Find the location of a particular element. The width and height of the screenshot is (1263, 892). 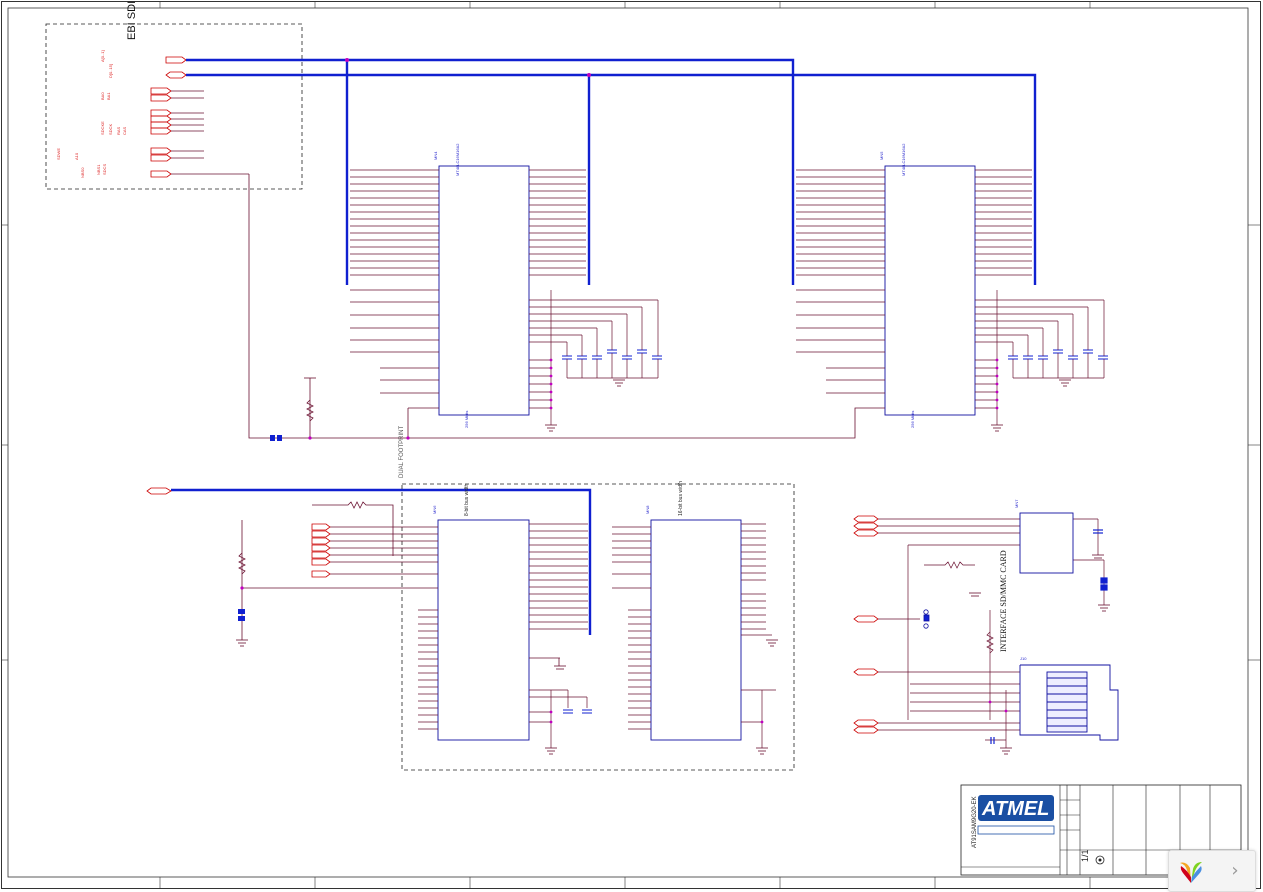

ebi-signal-label: A[0..1] is located at coordinates (102, 56).